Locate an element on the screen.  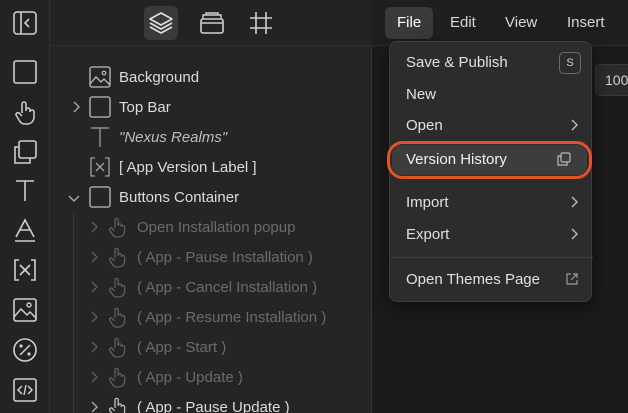
menu-item-label: Save & Publish is located at coordinates (457, 62).